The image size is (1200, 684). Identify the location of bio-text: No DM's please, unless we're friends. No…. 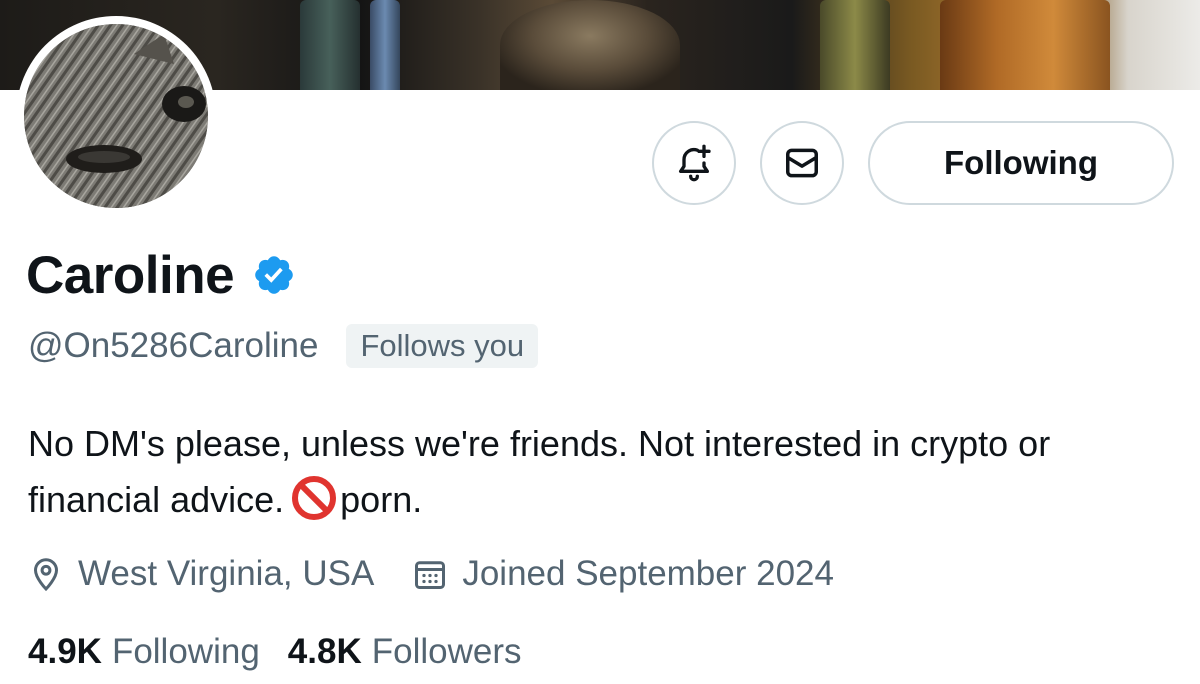
(539, 471).